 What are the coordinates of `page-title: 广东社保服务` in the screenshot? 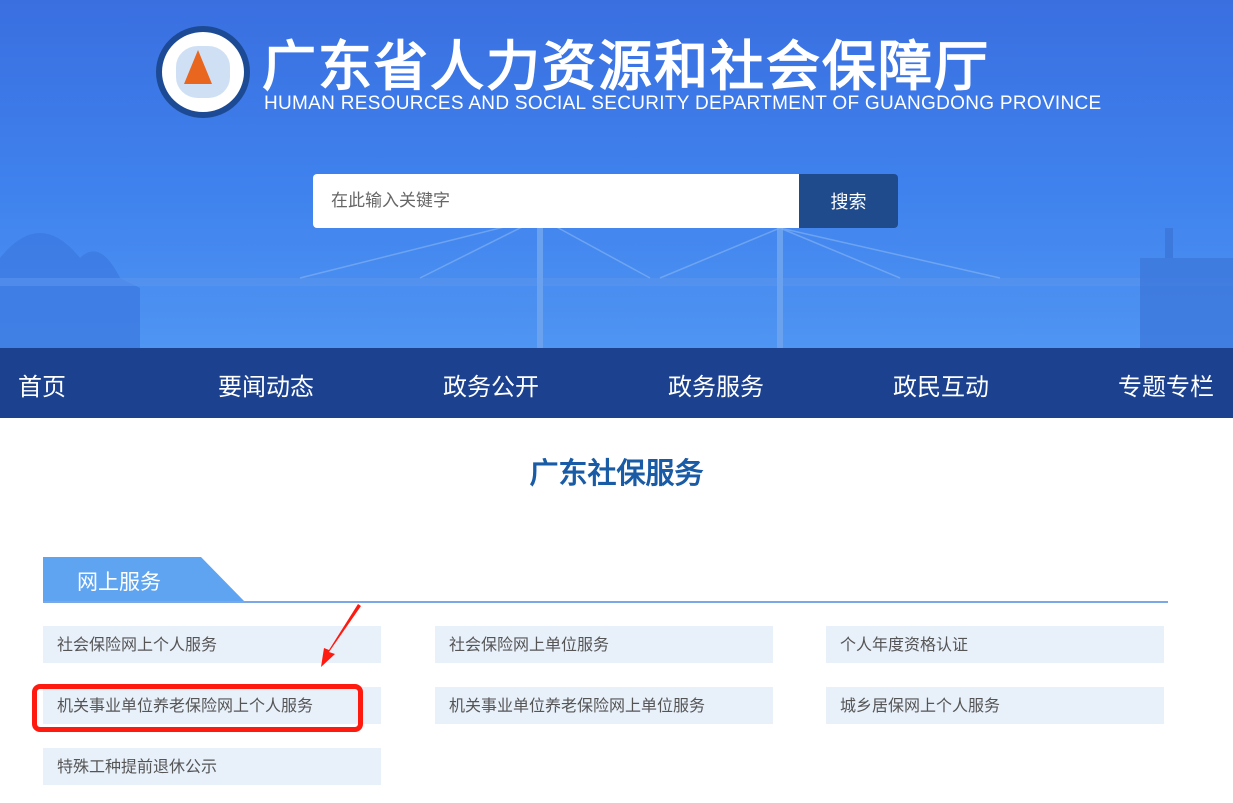 It's located at (616, 473).